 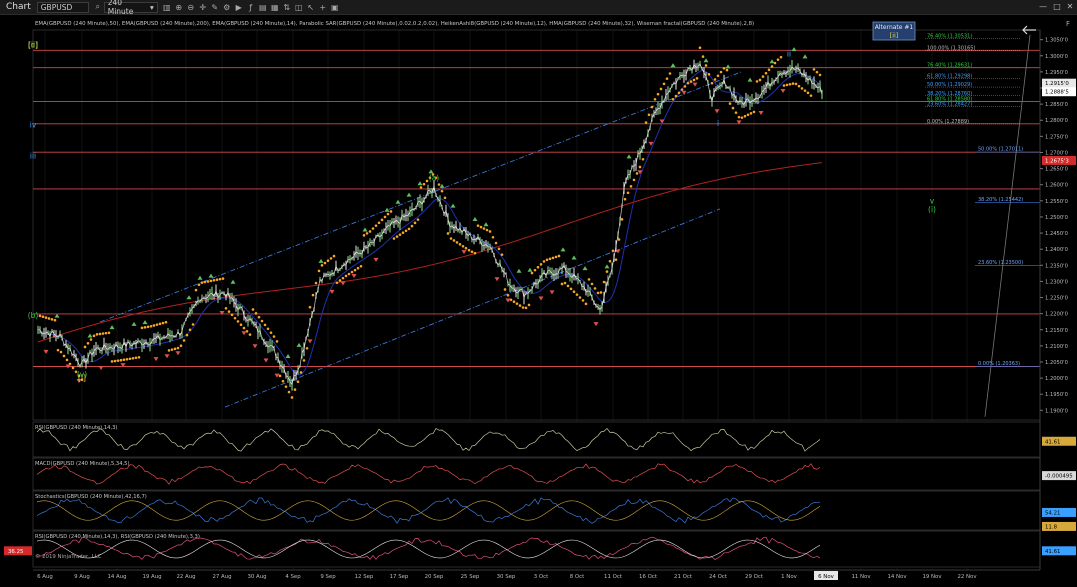 What do you see at coordinates (1056, 266) in the screenshot?
I see `price-tick-label: 1.2350'0` at bounding box center [1056, 266].